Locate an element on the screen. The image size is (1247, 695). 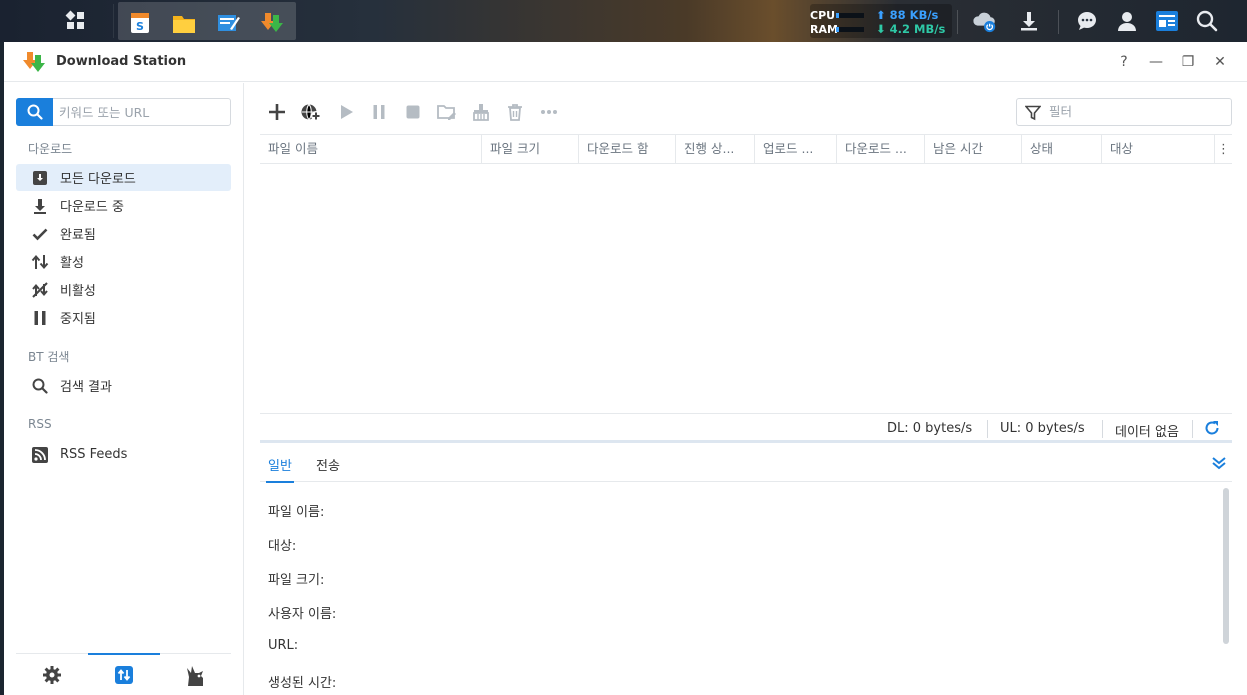
detail-label-username: 사용자 이름: is located at coordinates (302, 614).